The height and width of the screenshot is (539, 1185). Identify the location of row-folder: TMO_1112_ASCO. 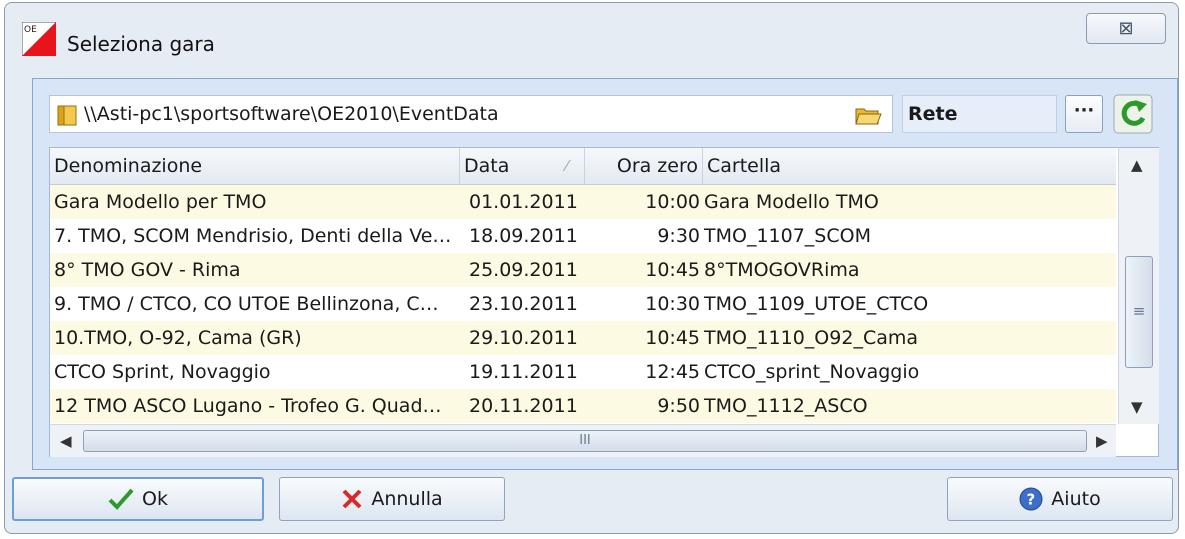
(786, 406).